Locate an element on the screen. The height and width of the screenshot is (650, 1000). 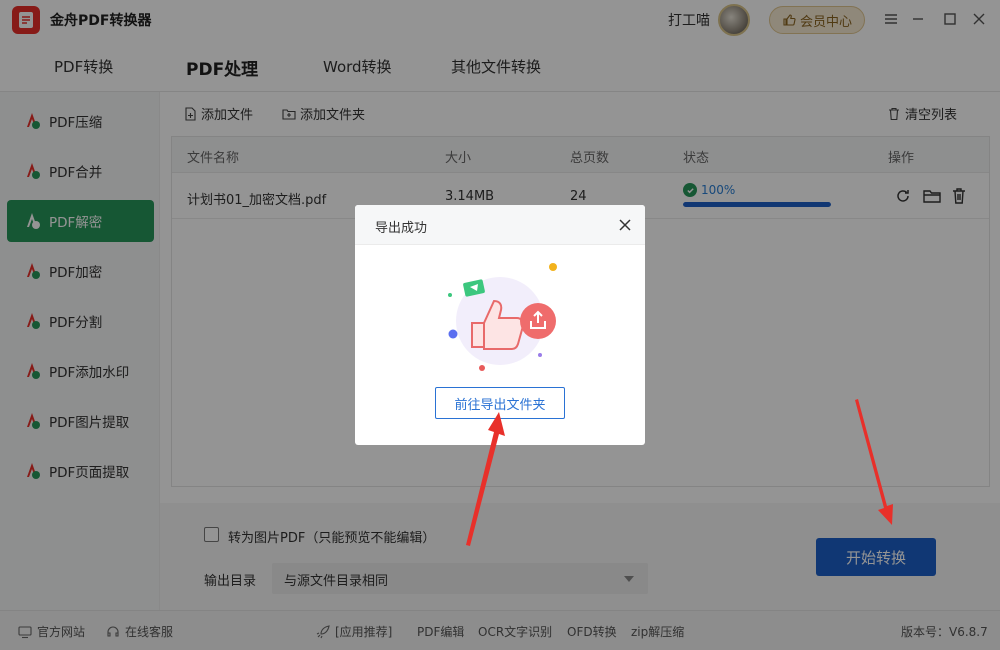
thumbs-up-illustration is located at coordinates (500, 317).